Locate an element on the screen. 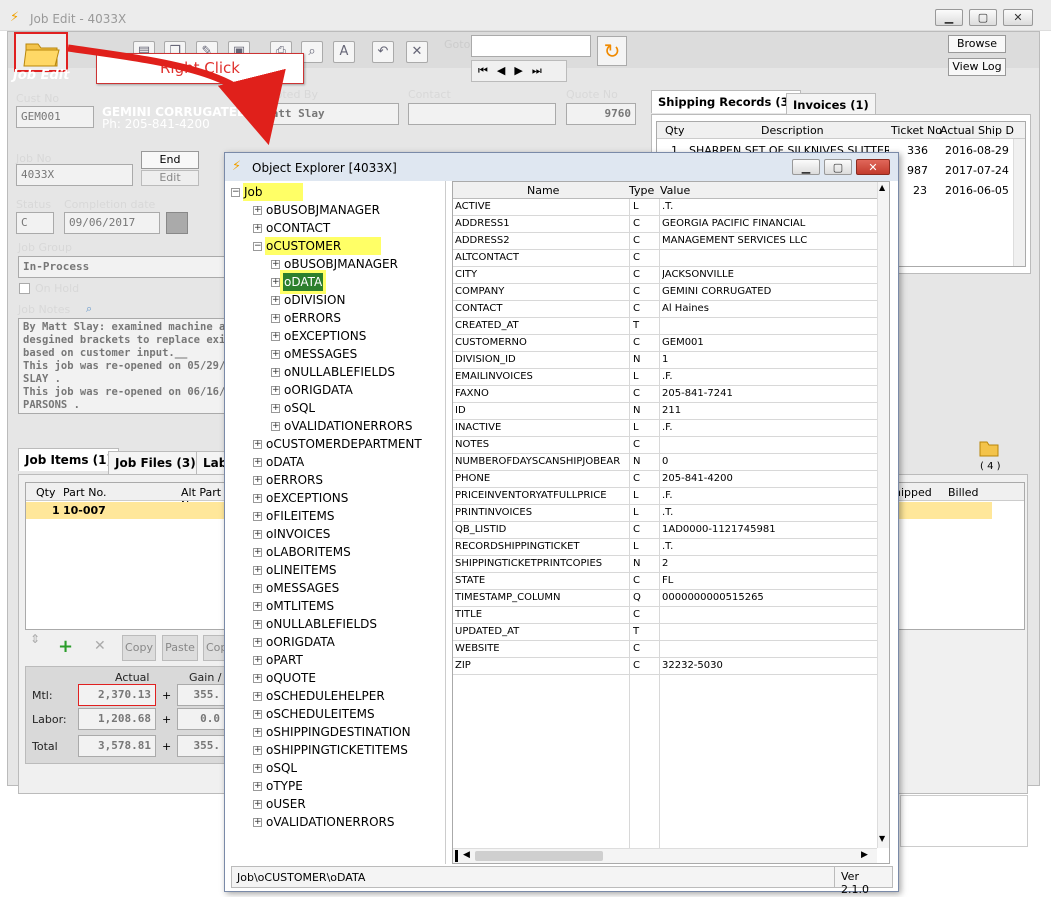 This screenshot has height=897, width=1051. table-row: ADDRESS2 C MANAGEMENT SERVICES LLC is located at coordinates (665, 241).